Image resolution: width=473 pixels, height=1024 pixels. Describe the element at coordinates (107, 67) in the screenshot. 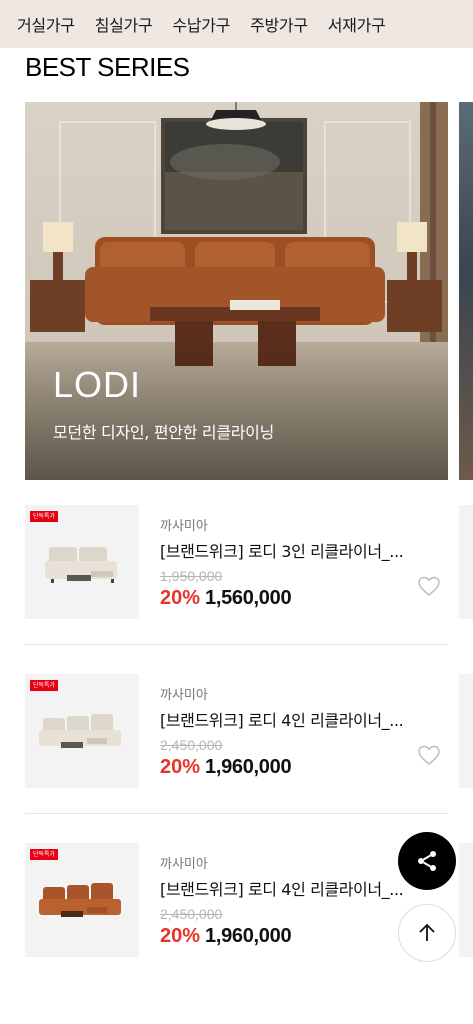

I see `section-title: BEST SERIES` at that location.